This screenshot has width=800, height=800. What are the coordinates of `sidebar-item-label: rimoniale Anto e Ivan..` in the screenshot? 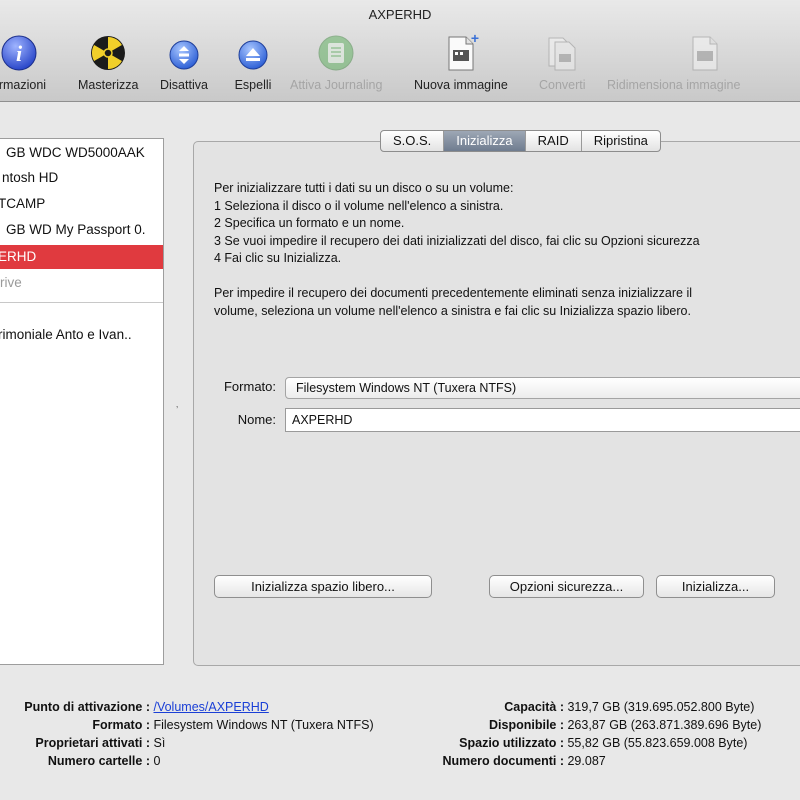 It's located at (66, 334).